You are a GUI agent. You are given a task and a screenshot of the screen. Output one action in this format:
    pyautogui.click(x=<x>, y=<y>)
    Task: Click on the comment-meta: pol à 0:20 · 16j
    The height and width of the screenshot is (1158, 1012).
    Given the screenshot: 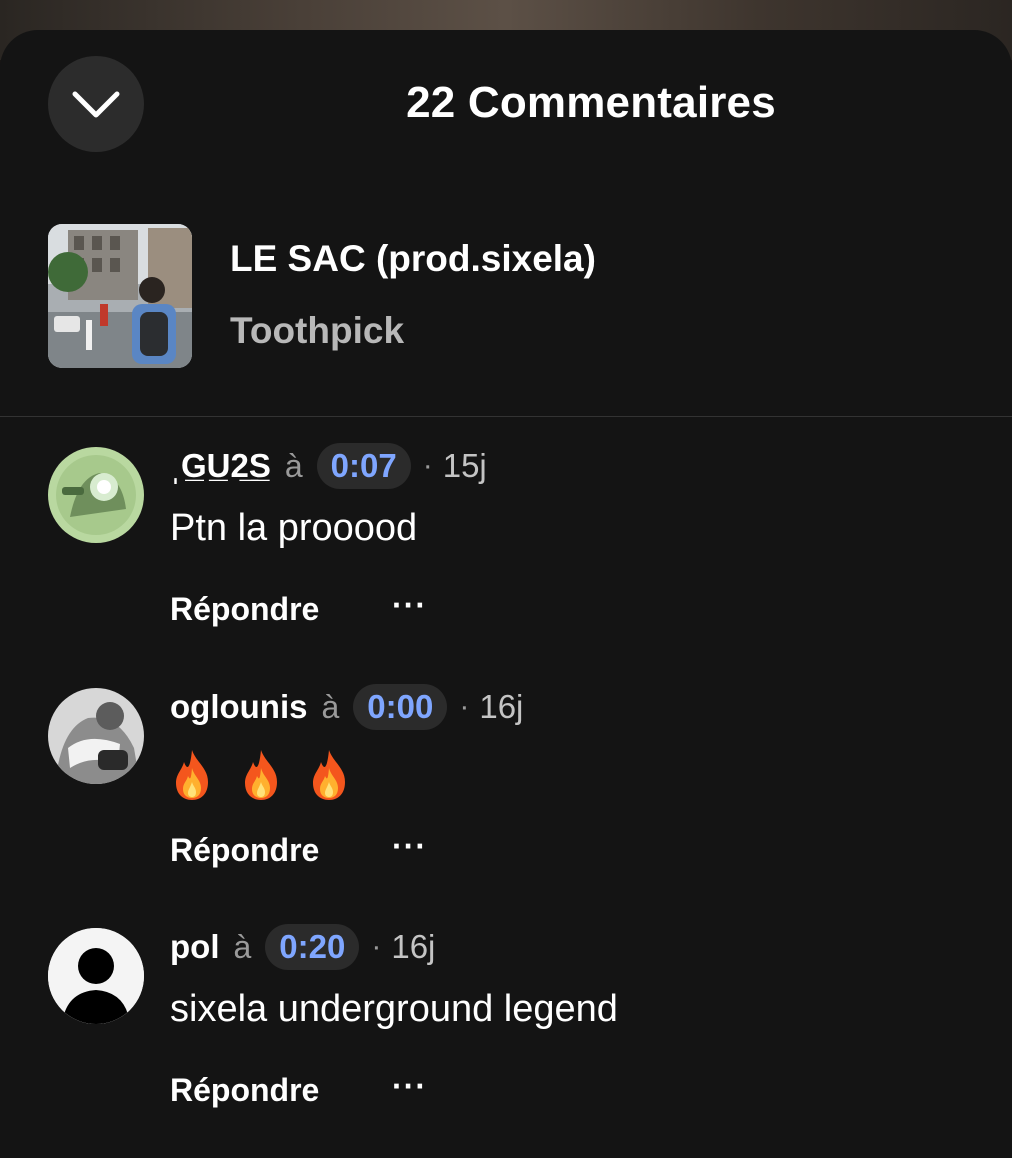 What is the action you would take?
    pyautogui.click(x=302, y=947)
    